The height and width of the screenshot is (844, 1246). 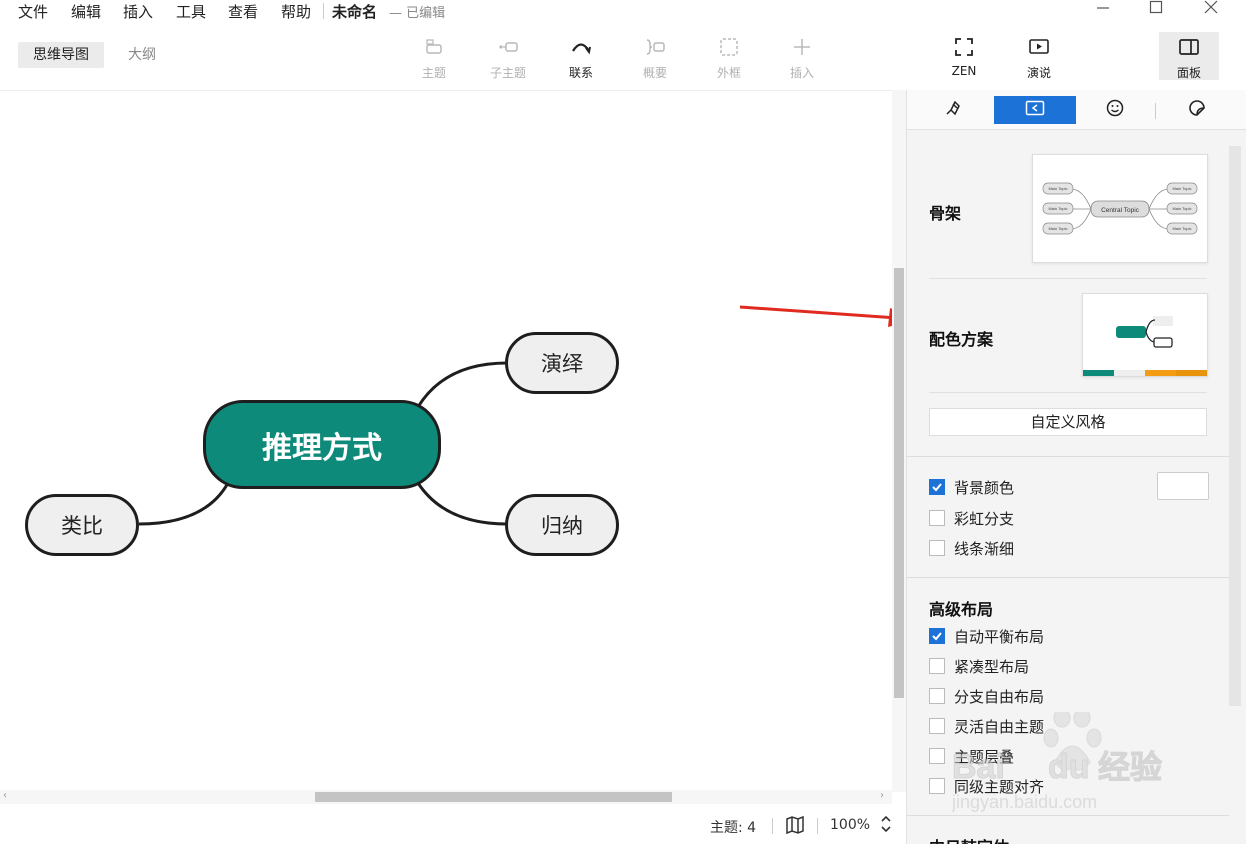 I want to click on topic-icon, so click(x=434, y=48).